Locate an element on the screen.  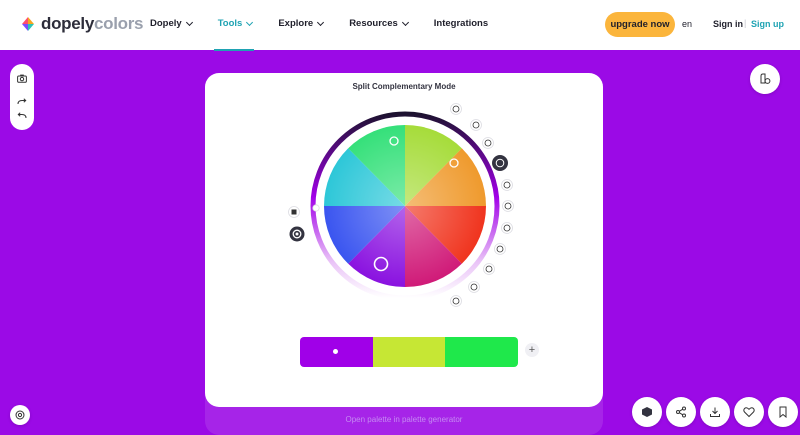
cube-icon is located at coordinates (647, 412).